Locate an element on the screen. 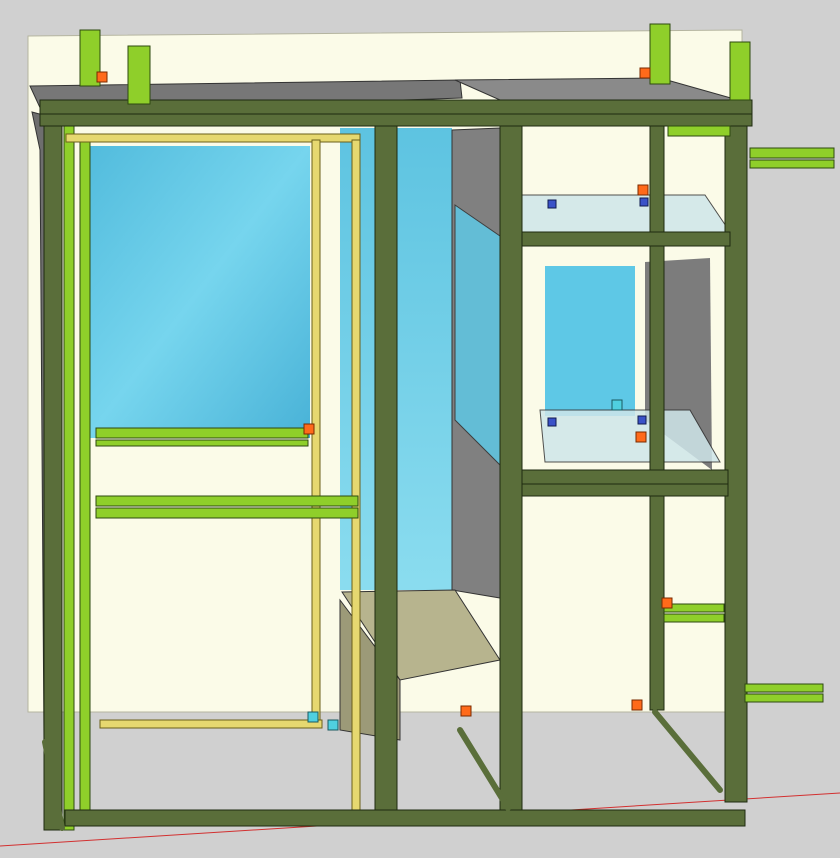 The width and height of the screenshot is (840, 858). glass-shelf-middle is located at coordinates (630, 436).